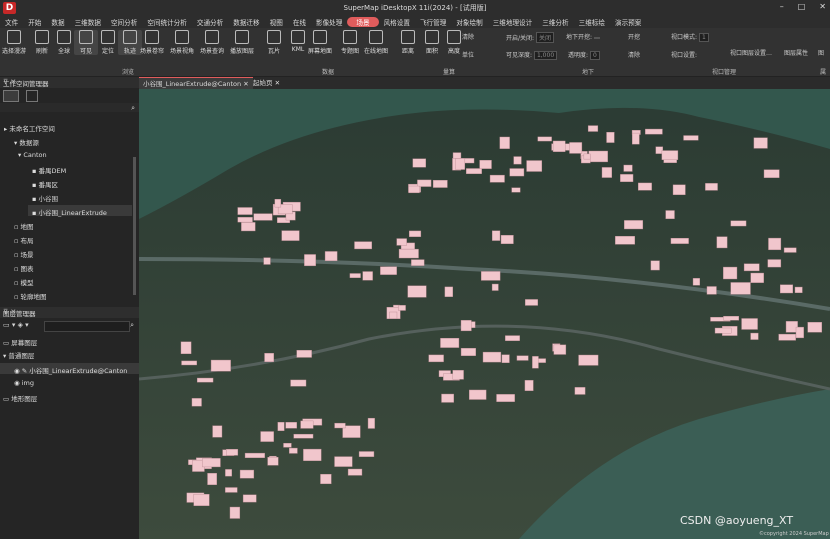 This screenshot has height=539, width=830. I want to click on menu-item-16: 三维分析, so click(555, 22).